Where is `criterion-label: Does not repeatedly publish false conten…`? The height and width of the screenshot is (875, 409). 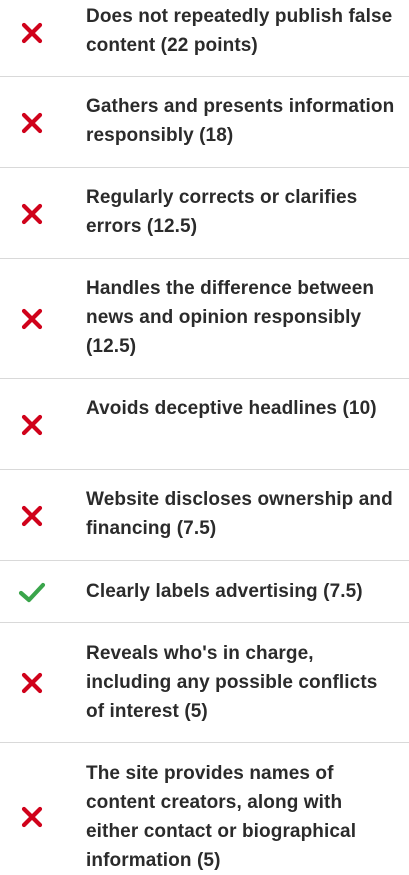
criterion-label: Does not repeatedly publish false conten… is located at coordinates (239, 31).